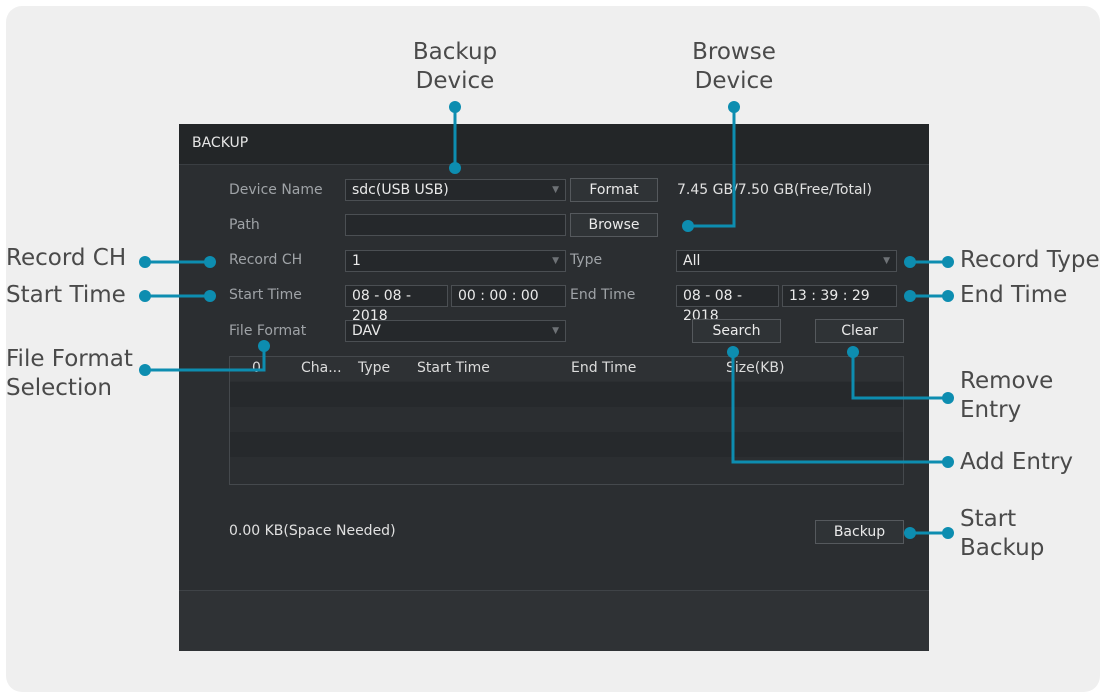  I want to click on record-ch-dot-end, so click(210, 262).